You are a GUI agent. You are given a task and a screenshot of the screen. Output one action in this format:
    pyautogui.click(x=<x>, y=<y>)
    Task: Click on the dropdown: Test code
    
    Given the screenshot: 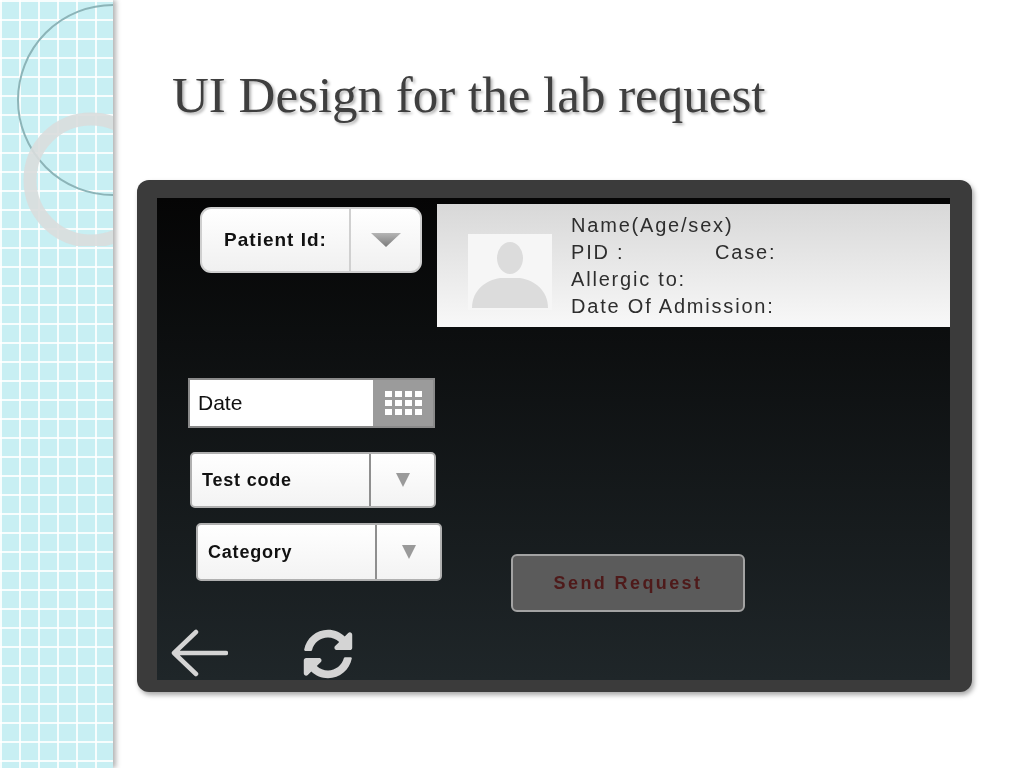 What is the action you would take?
    pyautogui.click(x=313, y=480)
    